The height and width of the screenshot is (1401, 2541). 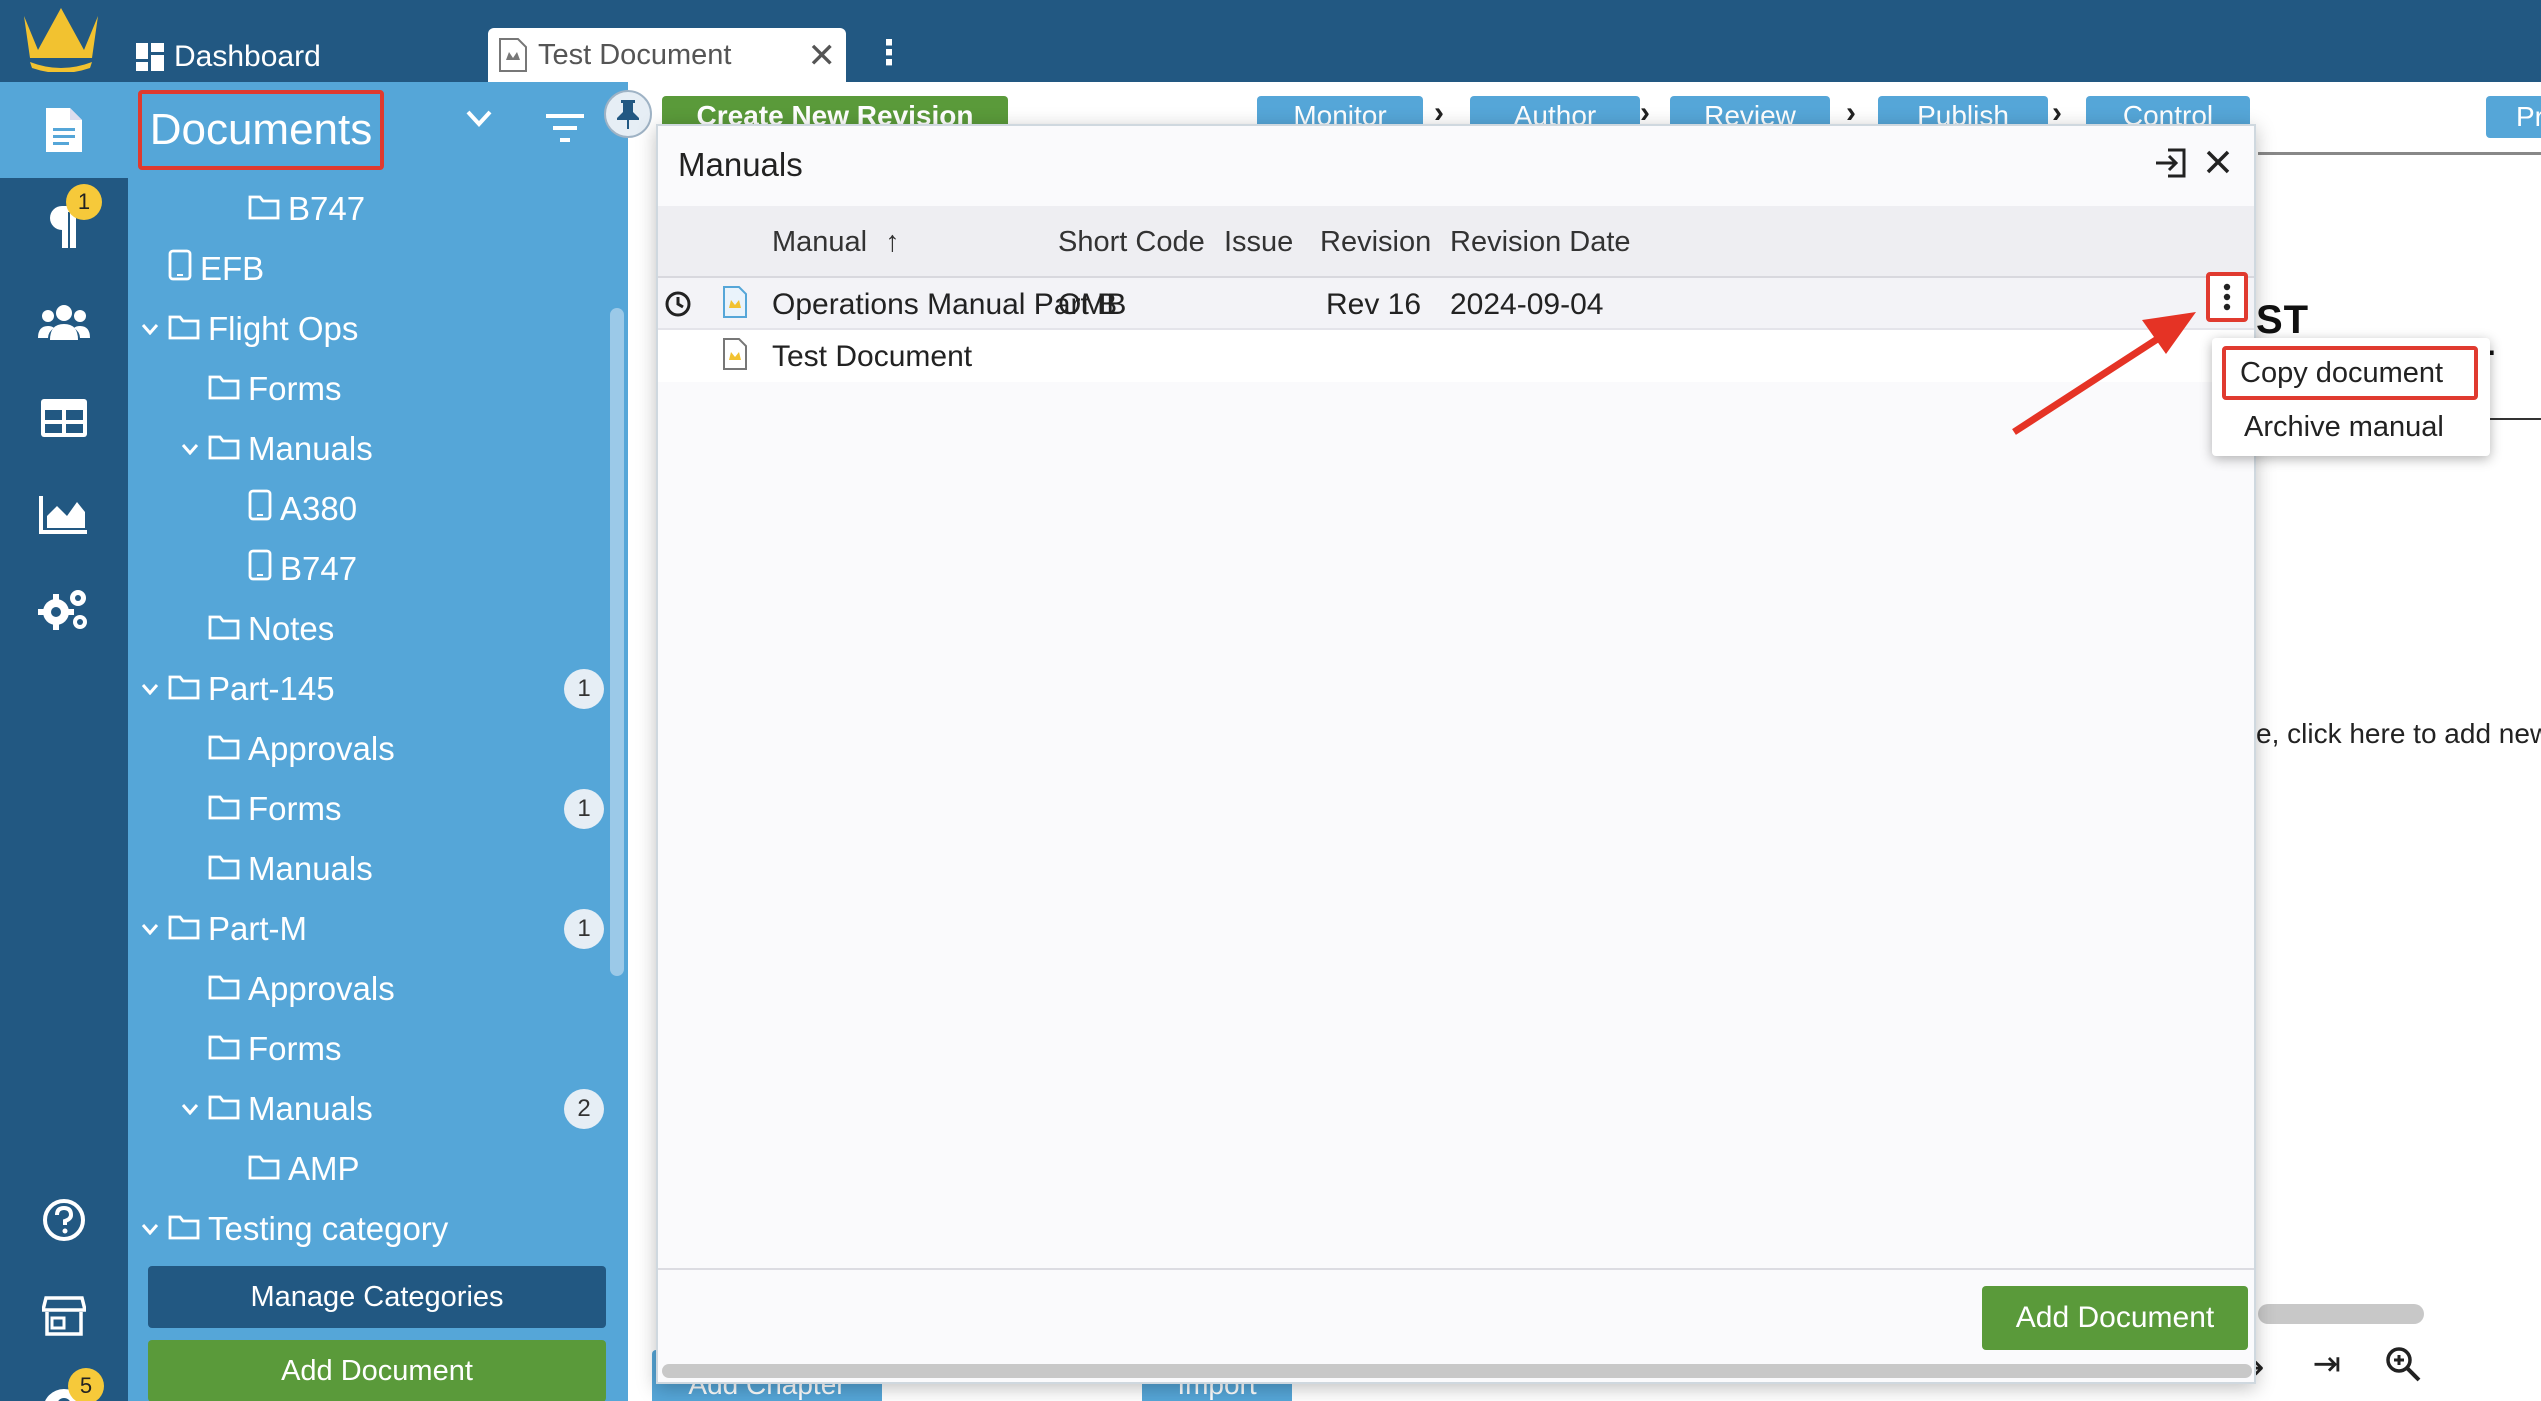 What do you see at coordinates (2350, 373) in the screenshot?
I see `copy-document-menu-item: Copy document` at bounding box center [2350, 373].